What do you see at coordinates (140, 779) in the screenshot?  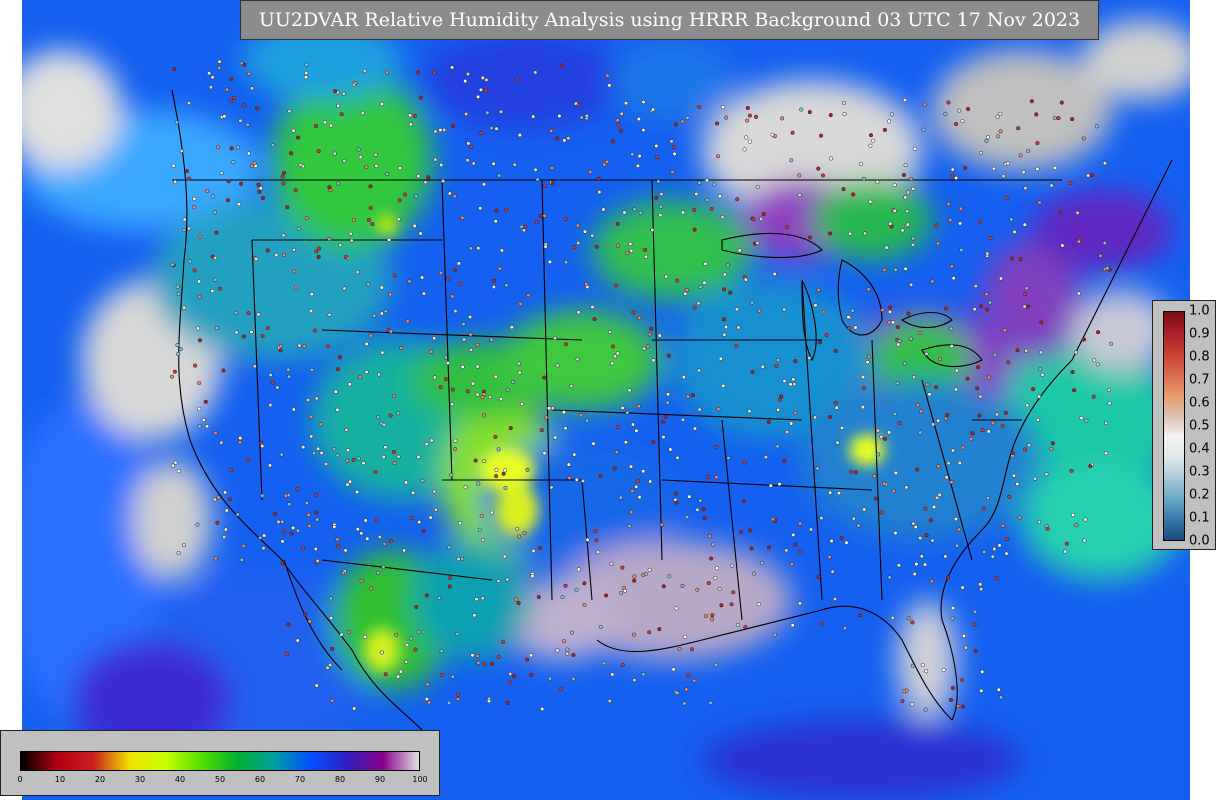 I see `rh-tick-label: 30` at bounding box center [140, 779].